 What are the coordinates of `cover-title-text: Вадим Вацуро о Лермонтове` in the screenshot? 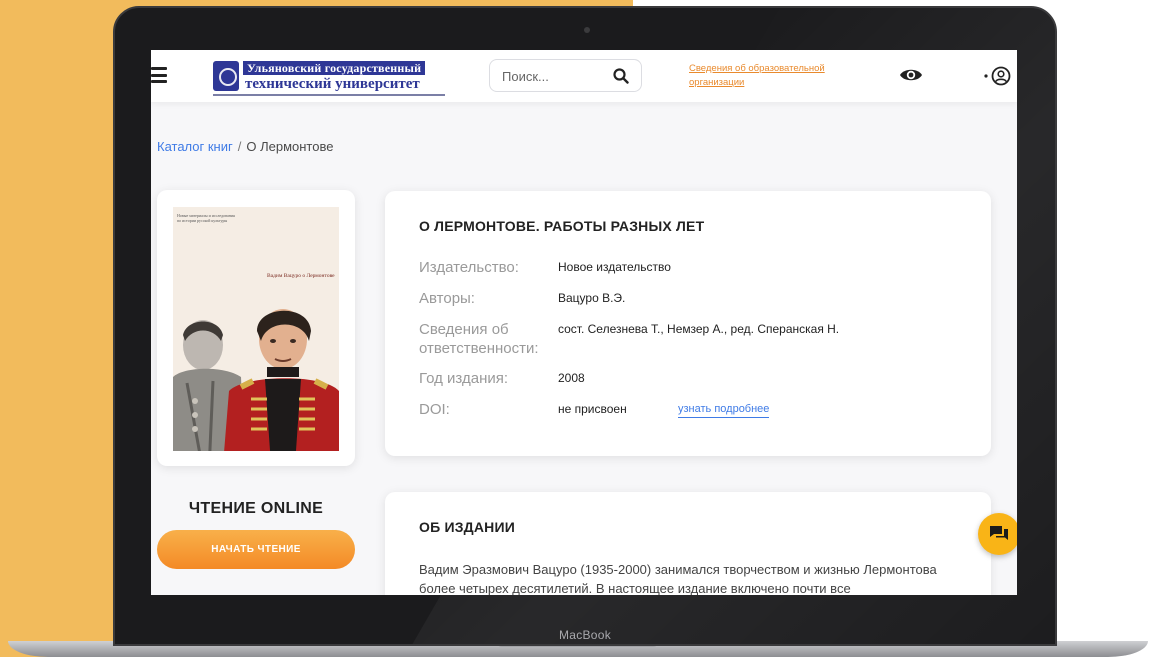 It's located at (301, 276).